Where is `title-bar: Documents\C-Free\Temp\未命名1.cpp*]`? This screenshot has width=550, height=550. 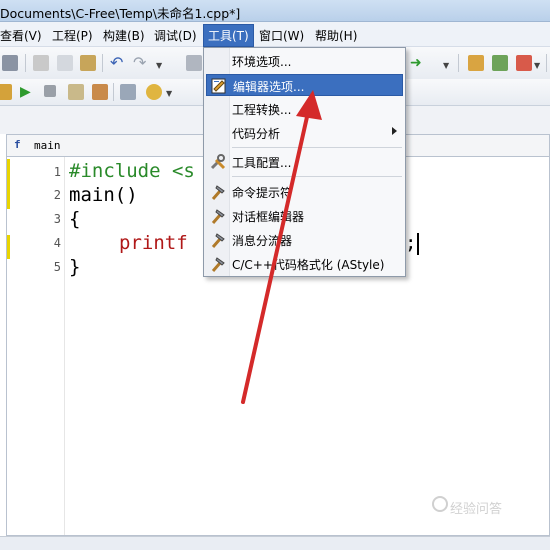 title-bar: Documents\C-Free\Temp\未命名1.cpp*] is located at coordinates (275, 11).